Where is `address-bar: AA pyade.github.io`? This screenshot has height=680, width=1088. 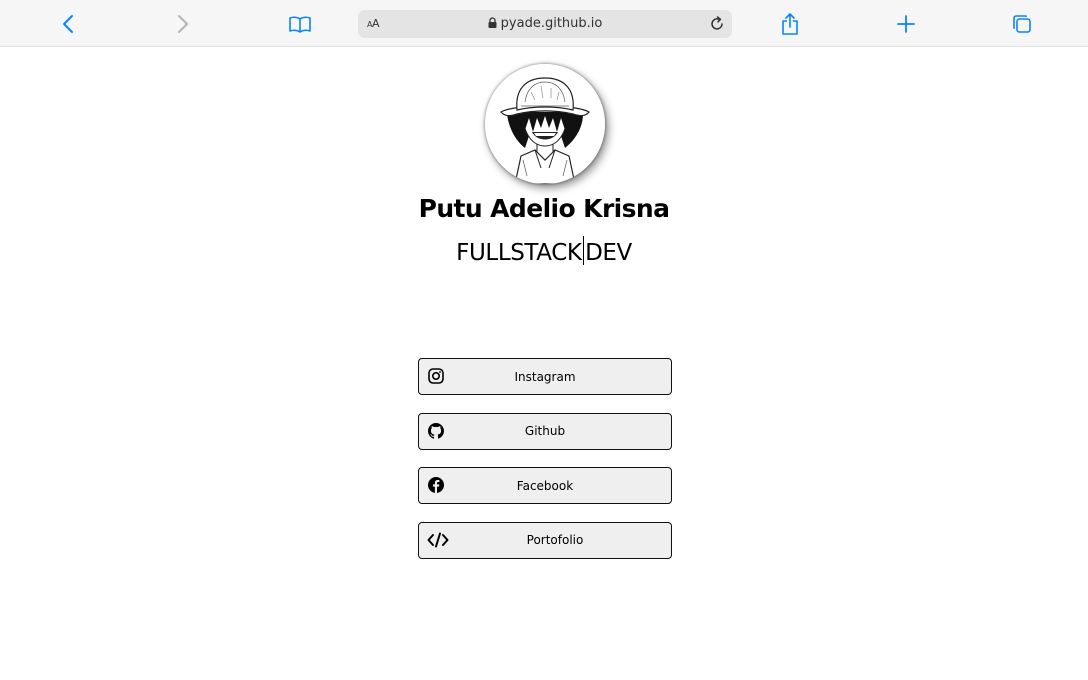 address-bar: AA pyade.github.io is located at coordinates (545, 24).